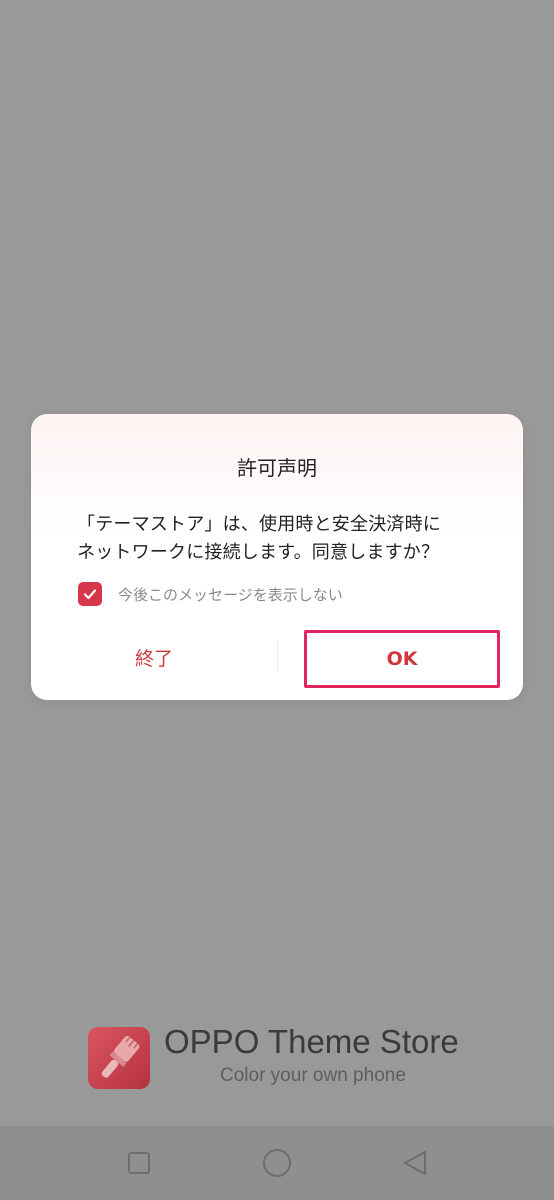  What do you see at coordinates (259, 524) in the screenshot?
I see `dialog-message-line-1: 「テーマストア」は、使用時と安全決済時に` at bounding box center [259, 524].